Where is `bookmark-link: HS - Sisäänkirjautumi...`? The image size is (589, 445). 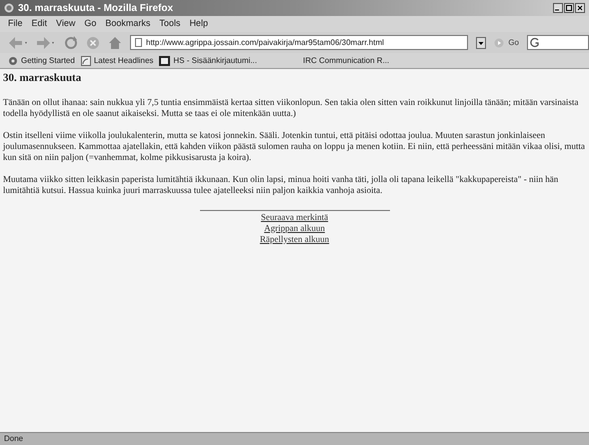
bookmark-link: HS - Sisäänkirjautumi... is located at coordinates (215, 60).